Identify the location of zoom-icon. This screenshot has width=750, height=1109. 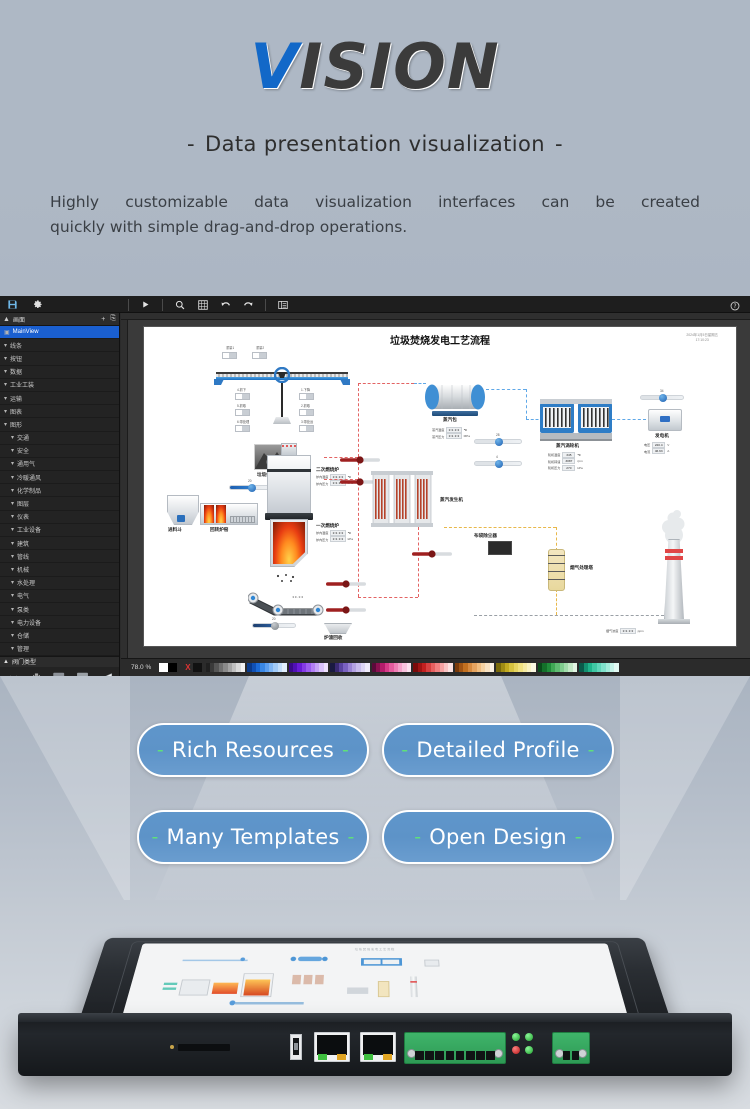
(179, 304).